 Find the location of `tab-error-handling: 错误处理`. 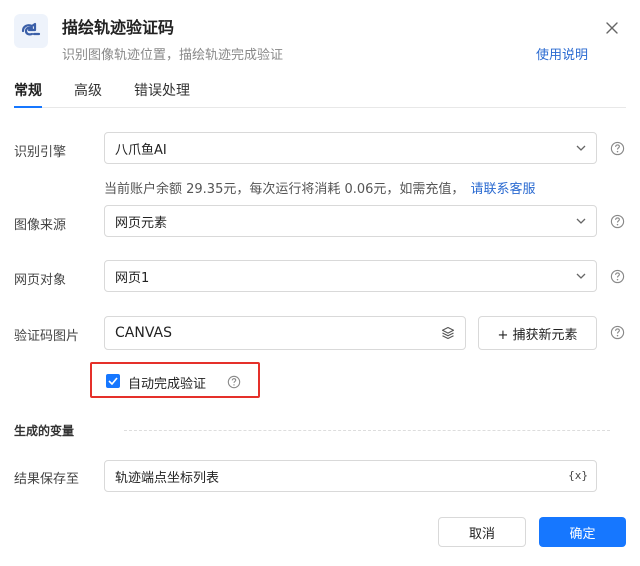

tab-error-handling: 错误处理 is located at coordinates (162, 90).